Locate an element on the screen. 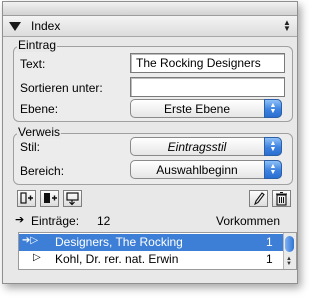 The width and height of the screenshot is (320, 300). entries-label: Einträge: is located at coordinates (55, 221).